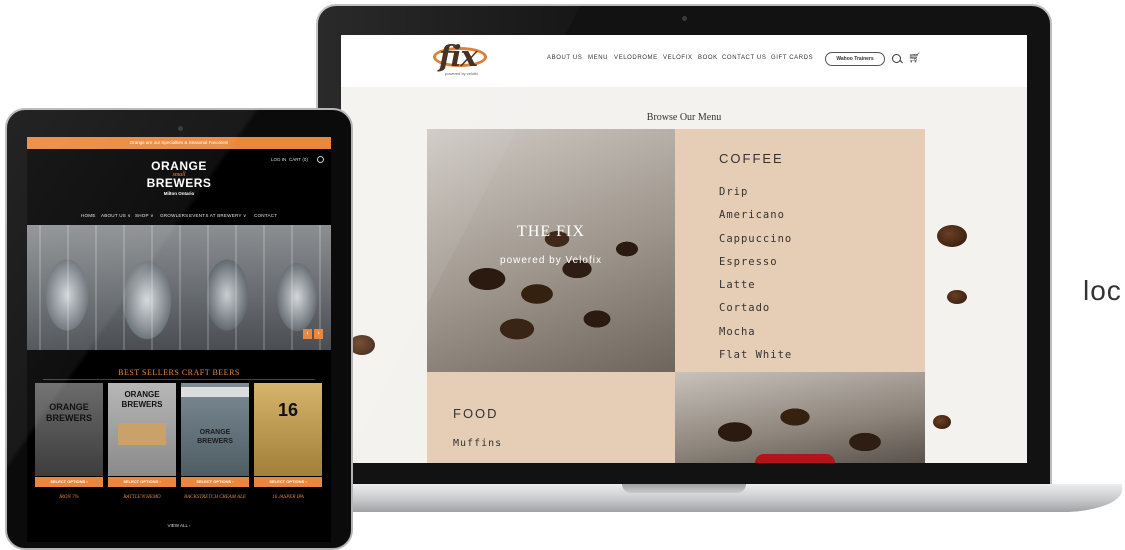 This screenshot has height=550, width=1125. I want to click on nav-gift-cards: GIFT CARDS, so click(792, 58).